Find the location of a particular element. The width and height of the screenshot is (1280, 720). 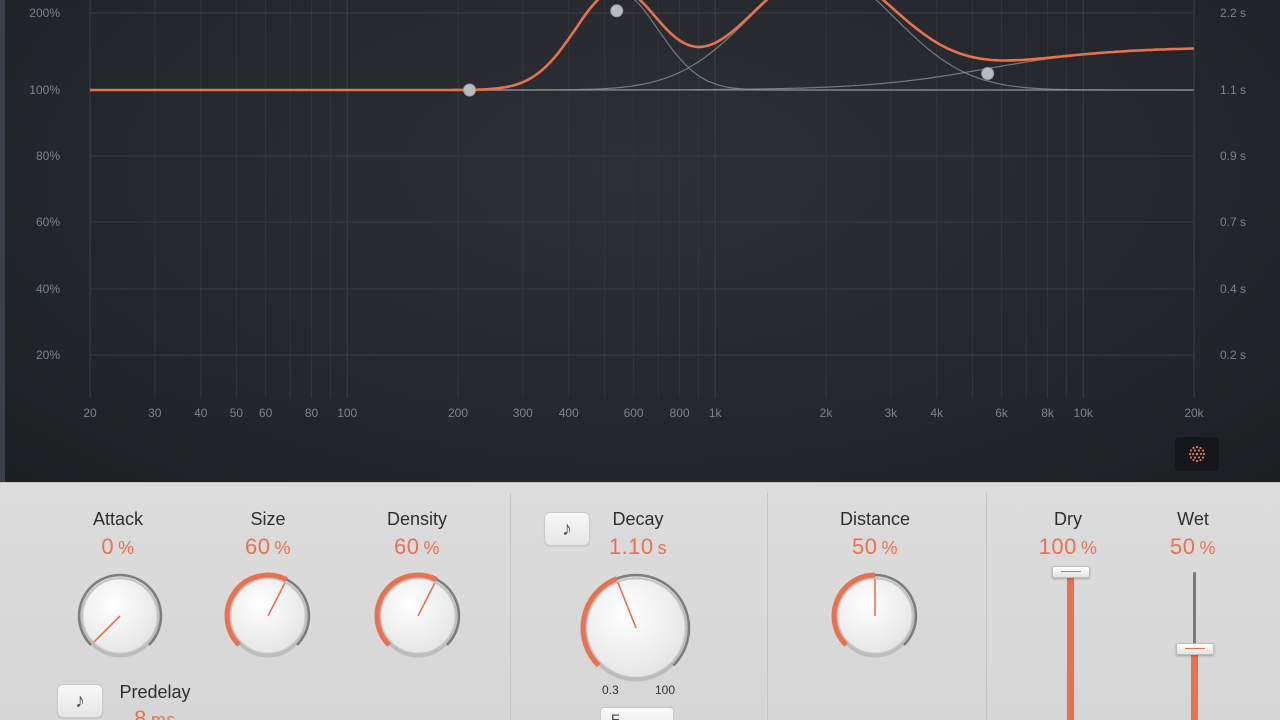

attack-knob is located at coordinates (120, 616).